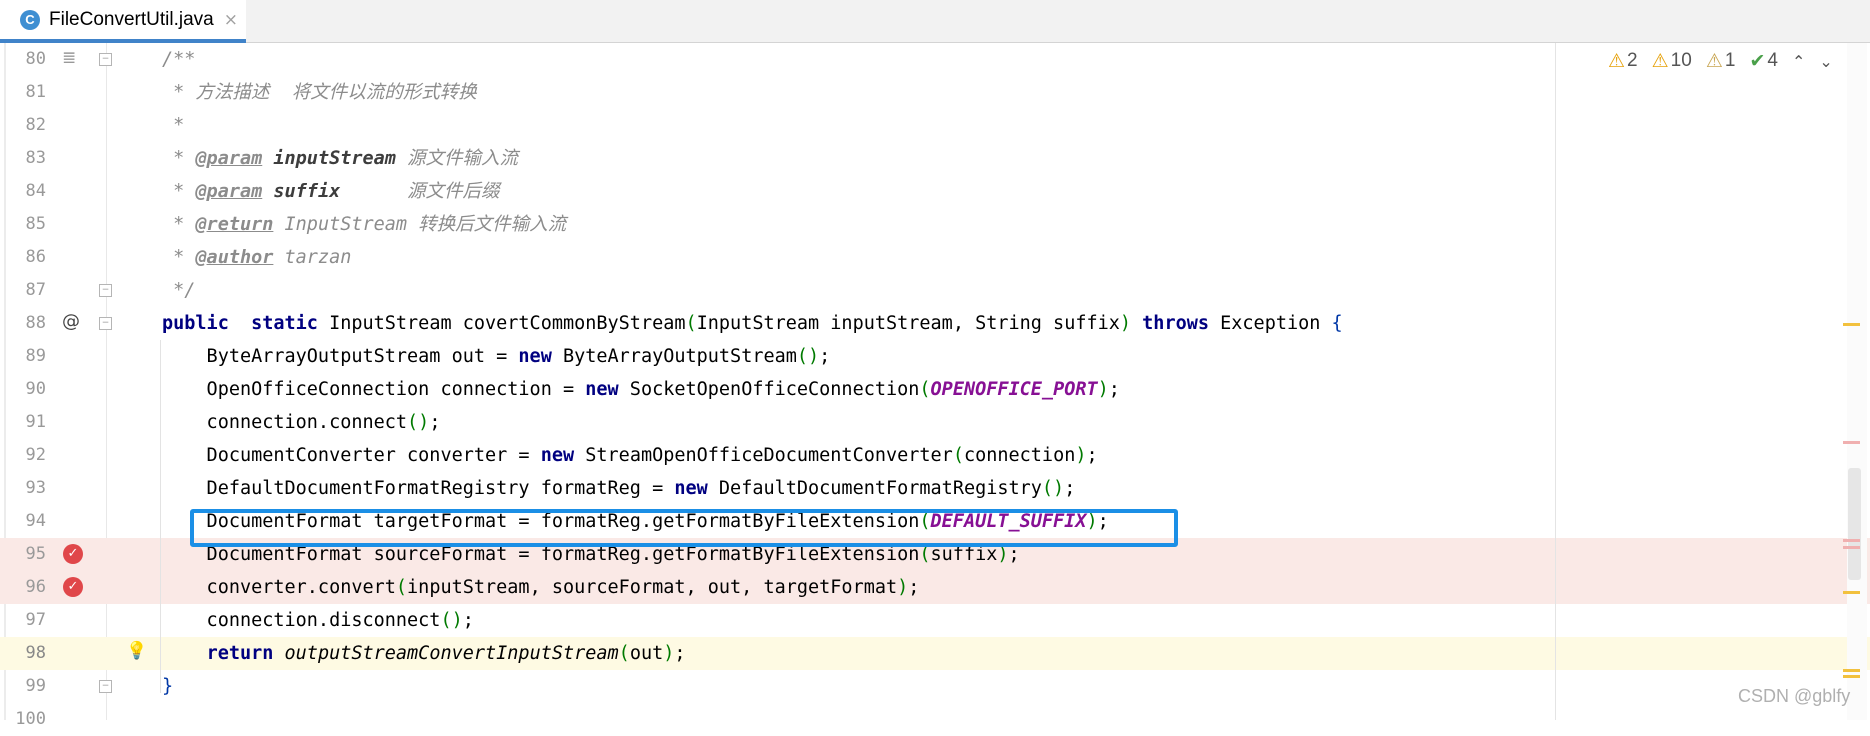  What do you see at coordinates (23, 323) in the screenshot?
I see `line-number: 88` at bounding box center [23, 323].